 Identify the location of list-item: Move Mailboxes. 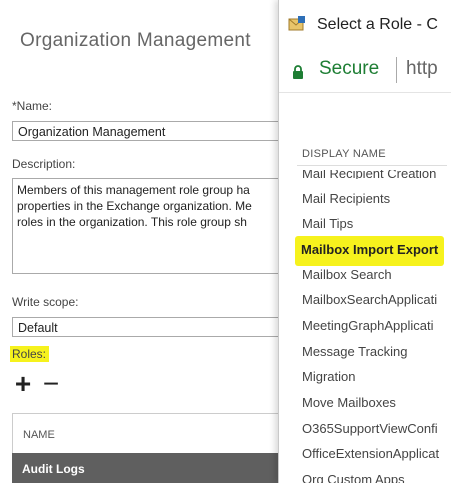
(349, 403).